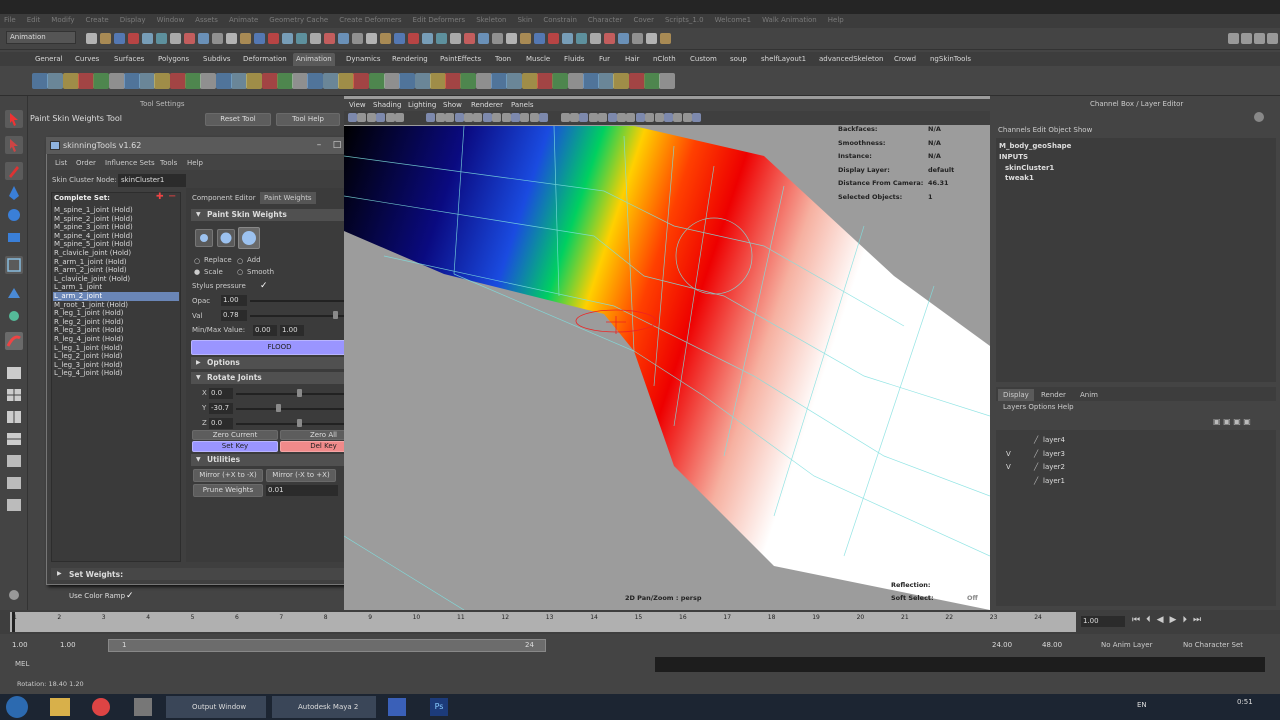 The width and height of the screenshot is (1280, 720). Describe the element at coordinates (950, 59) in the screenshot. I see `shelf-tab: ngSkinTools` at that location.